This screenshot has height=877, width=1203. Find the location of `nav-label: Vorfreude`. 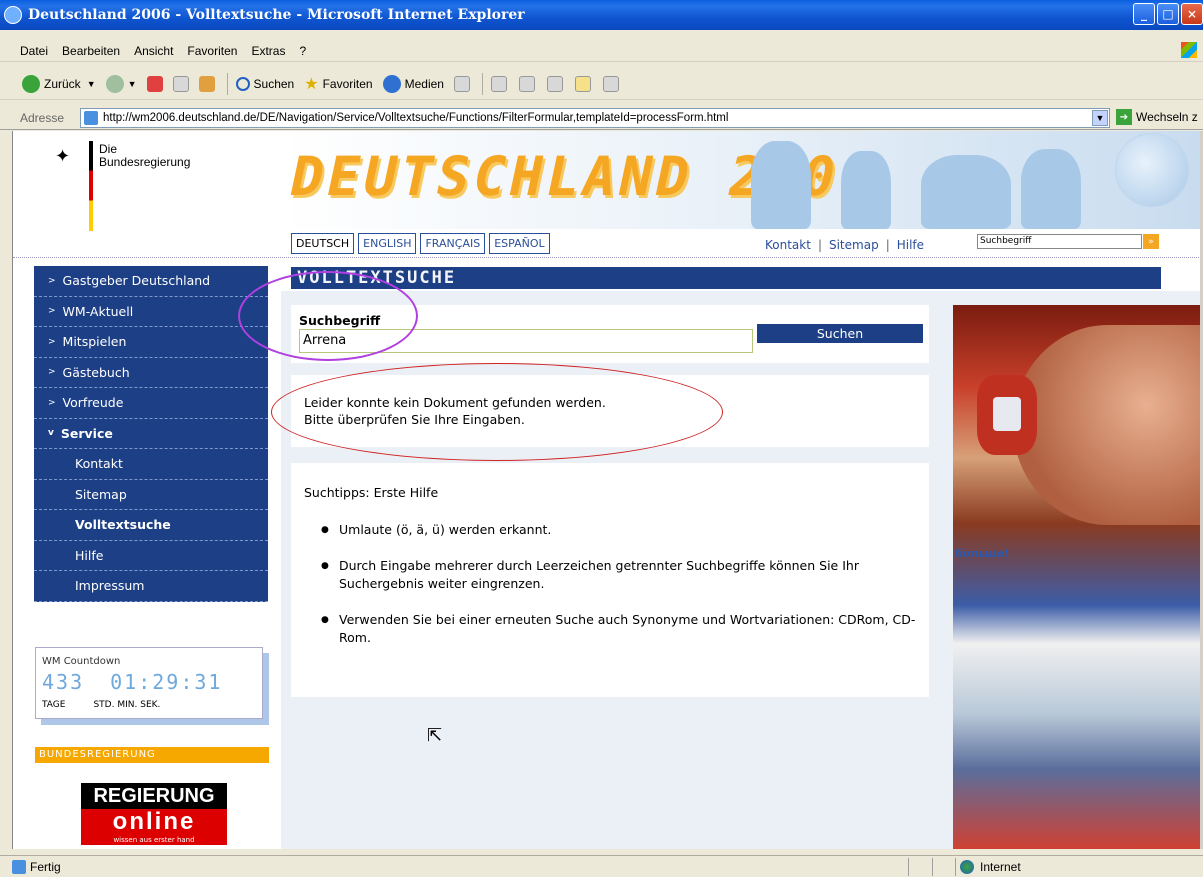

nav-label: Vorfreude is located at coordinates (93, 403).